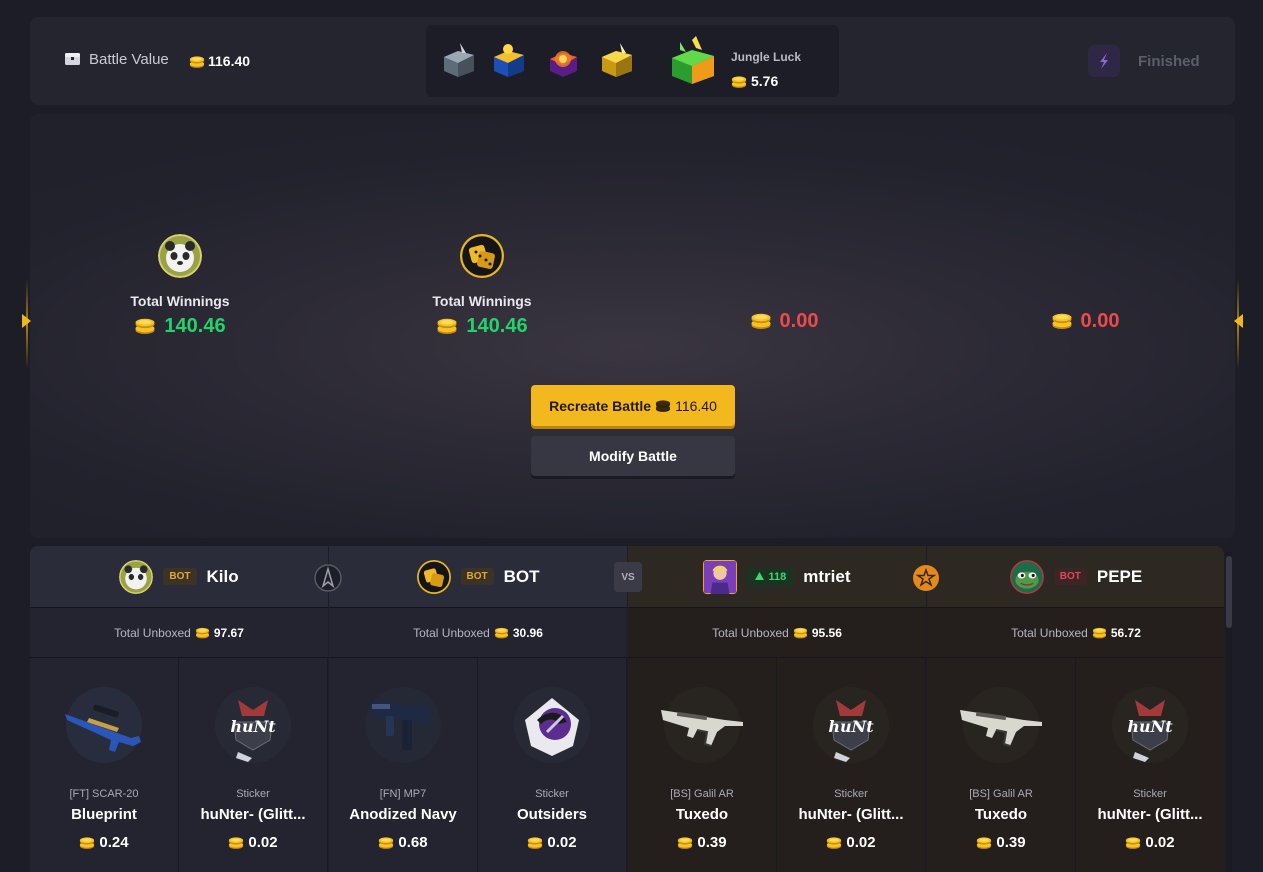 The height and width of the screenshot is (872, 1263). Describe the element at coordinates (482, 326) in the screenshot. I see `total-winnings-amount: 140.46` at that location.